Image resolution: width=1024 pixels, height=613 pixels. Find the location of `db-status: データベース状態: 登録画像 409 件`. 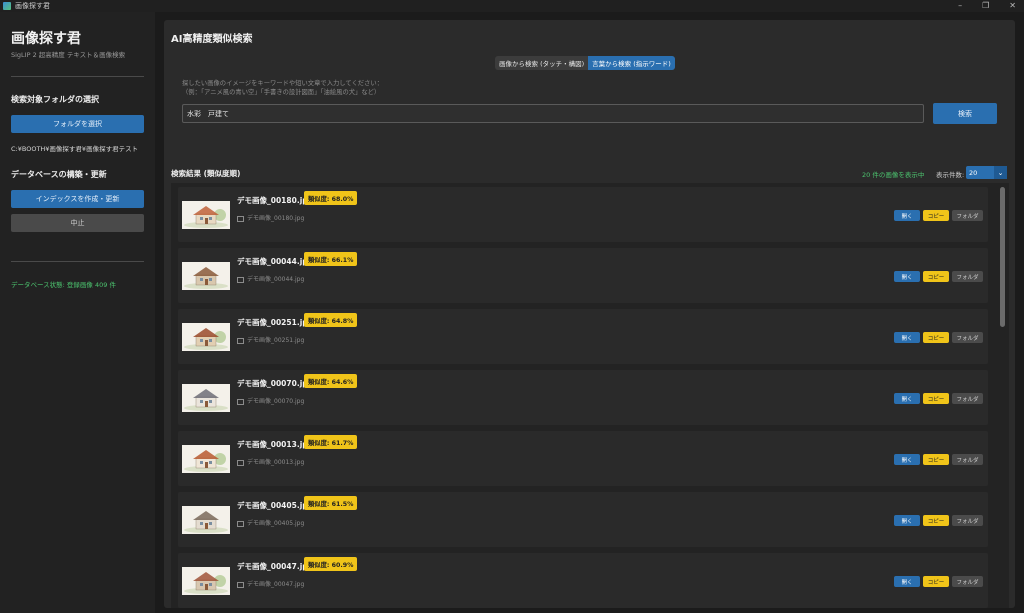

db-status: データベース状態: 登録画像 409 件 is located at coordinates (63, 285).